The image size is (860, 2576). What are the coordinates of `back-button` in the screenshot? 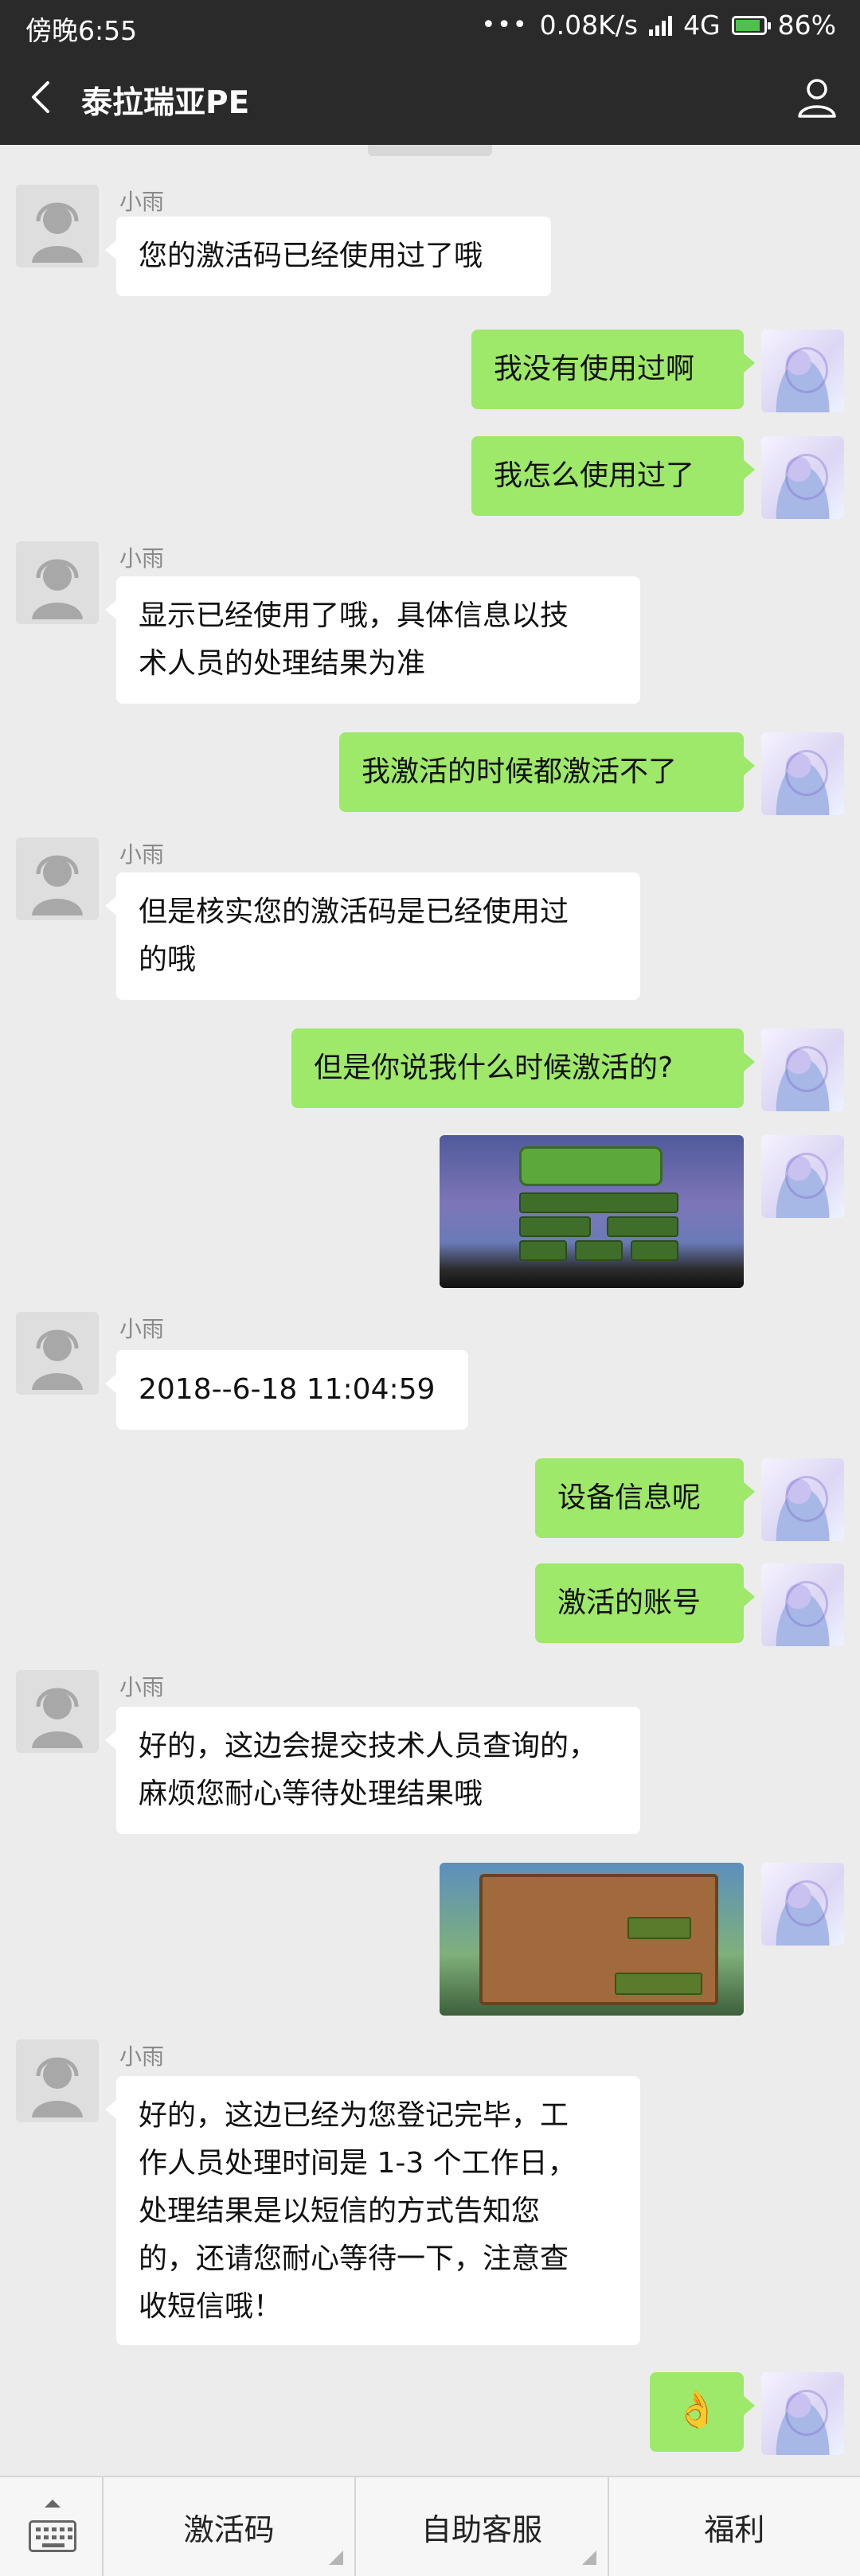 It's located at (43, 97).